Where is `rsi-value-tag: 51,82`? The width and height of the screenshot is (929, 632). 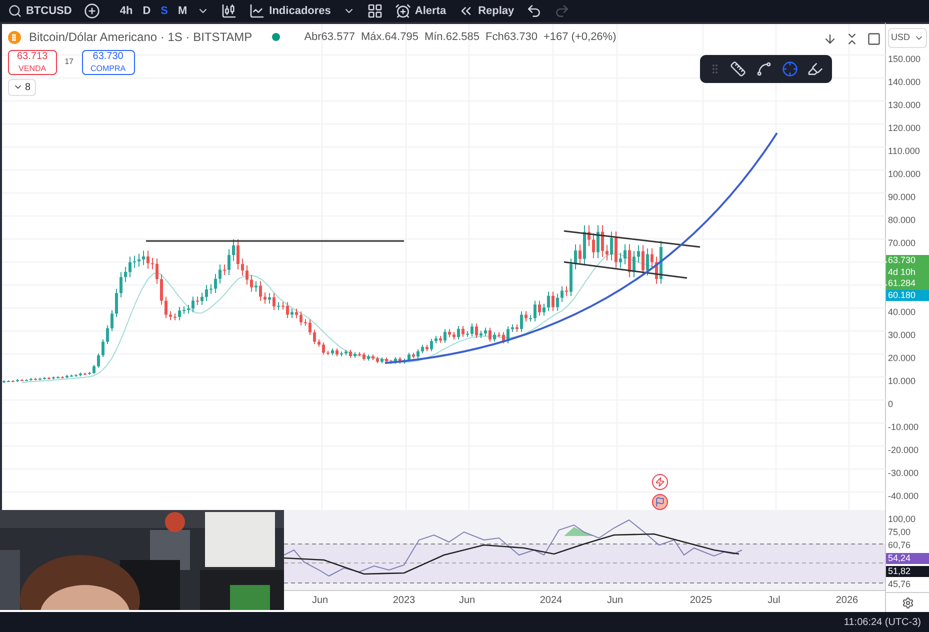
rsi-value-tag: 51,82 is located at coordinates (907, 571).